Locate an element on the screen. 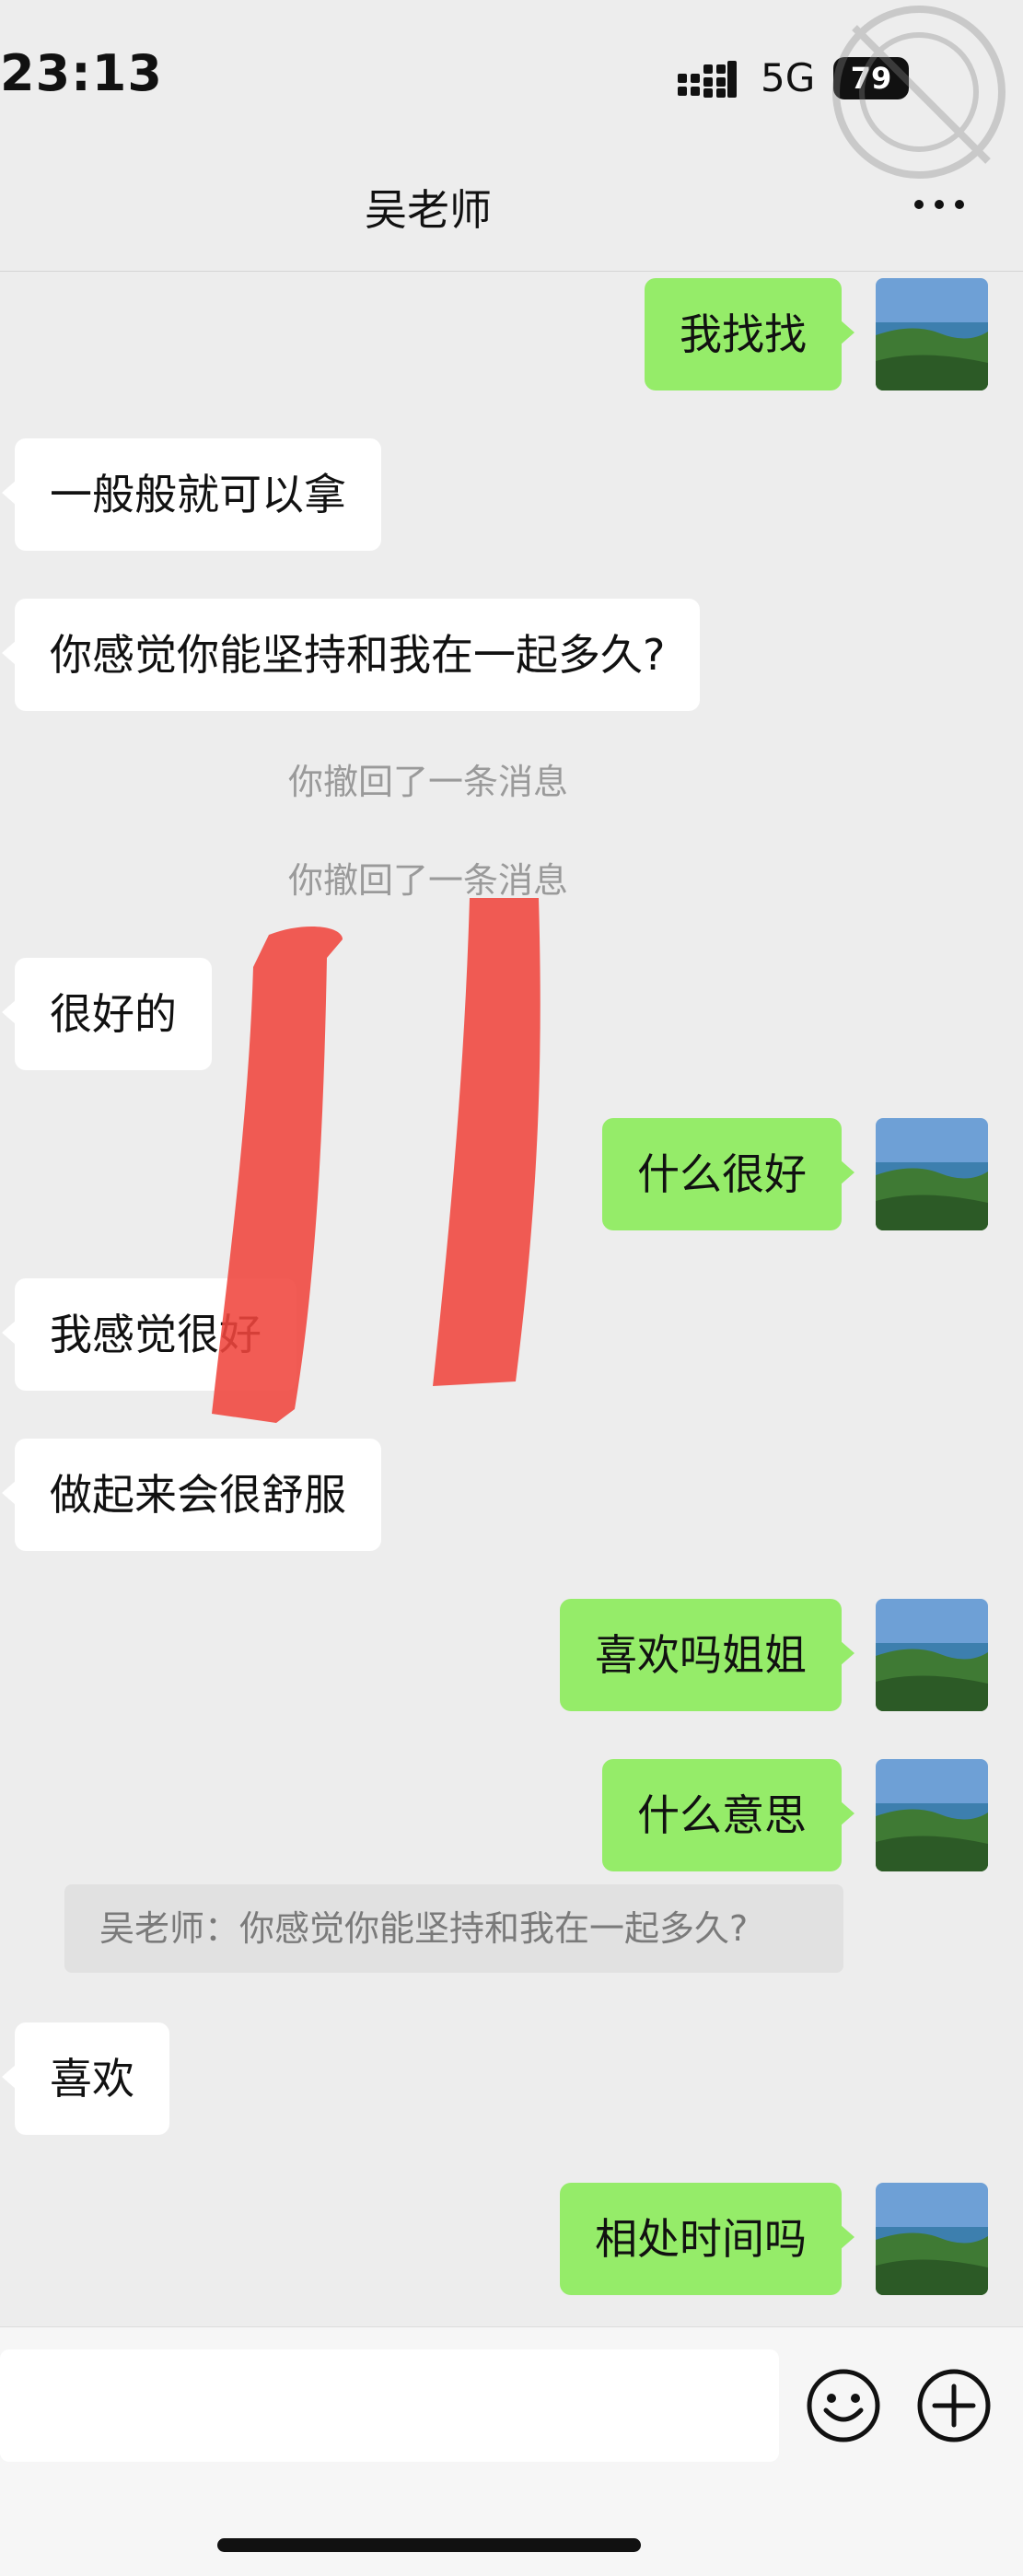 The image size is (1023, 2576). red-marker-annotation is located at coordinates (376, 1160).